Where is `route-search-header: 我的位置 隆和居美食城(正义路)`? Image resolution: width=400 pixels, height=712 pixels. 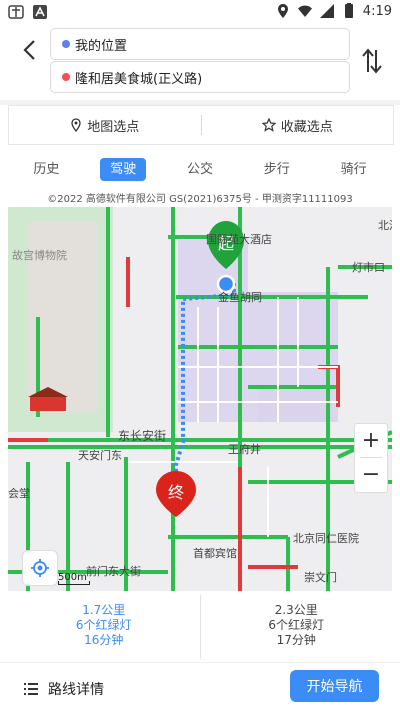 route-search-header: 我的位置 隆和居美食城(正义路) is located at coordinates (200, 62).